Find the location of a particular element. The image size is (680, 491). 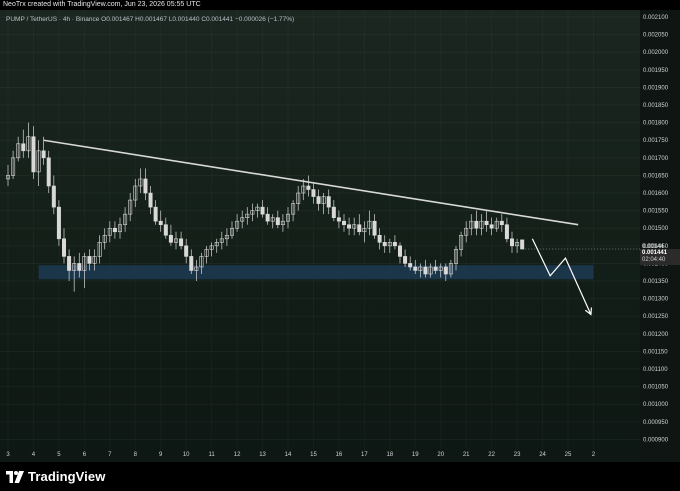

time-tick-label: 5 is located at coordinates (59, 455).